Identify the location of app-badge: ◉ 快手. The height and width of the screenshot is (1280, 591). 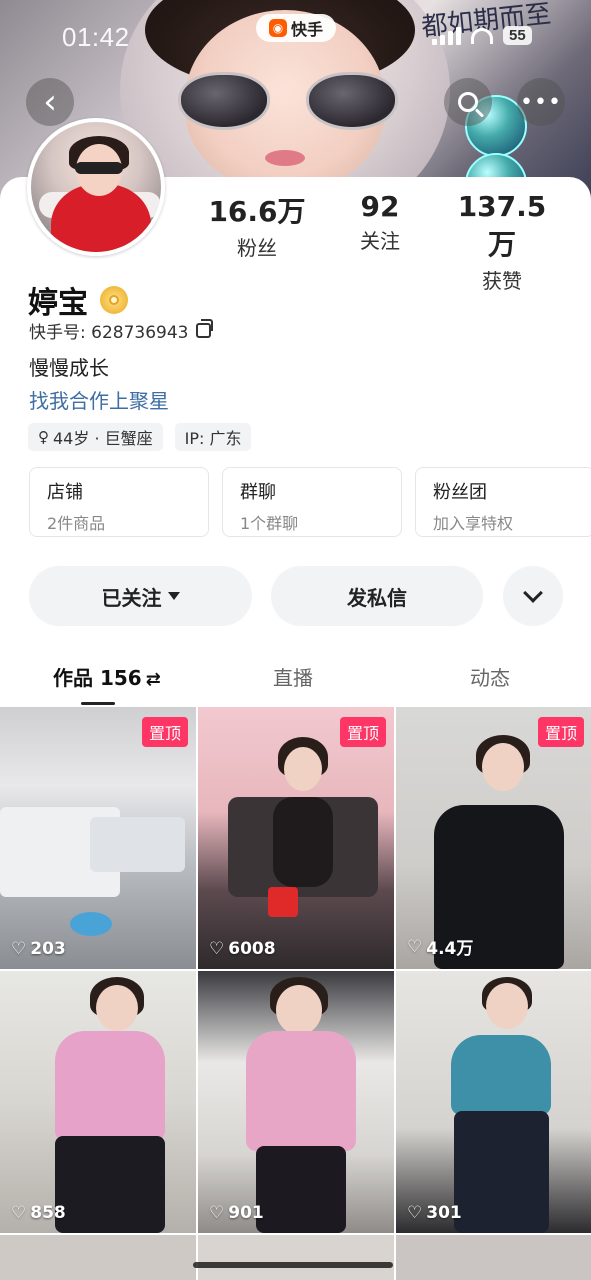
(296, 28).